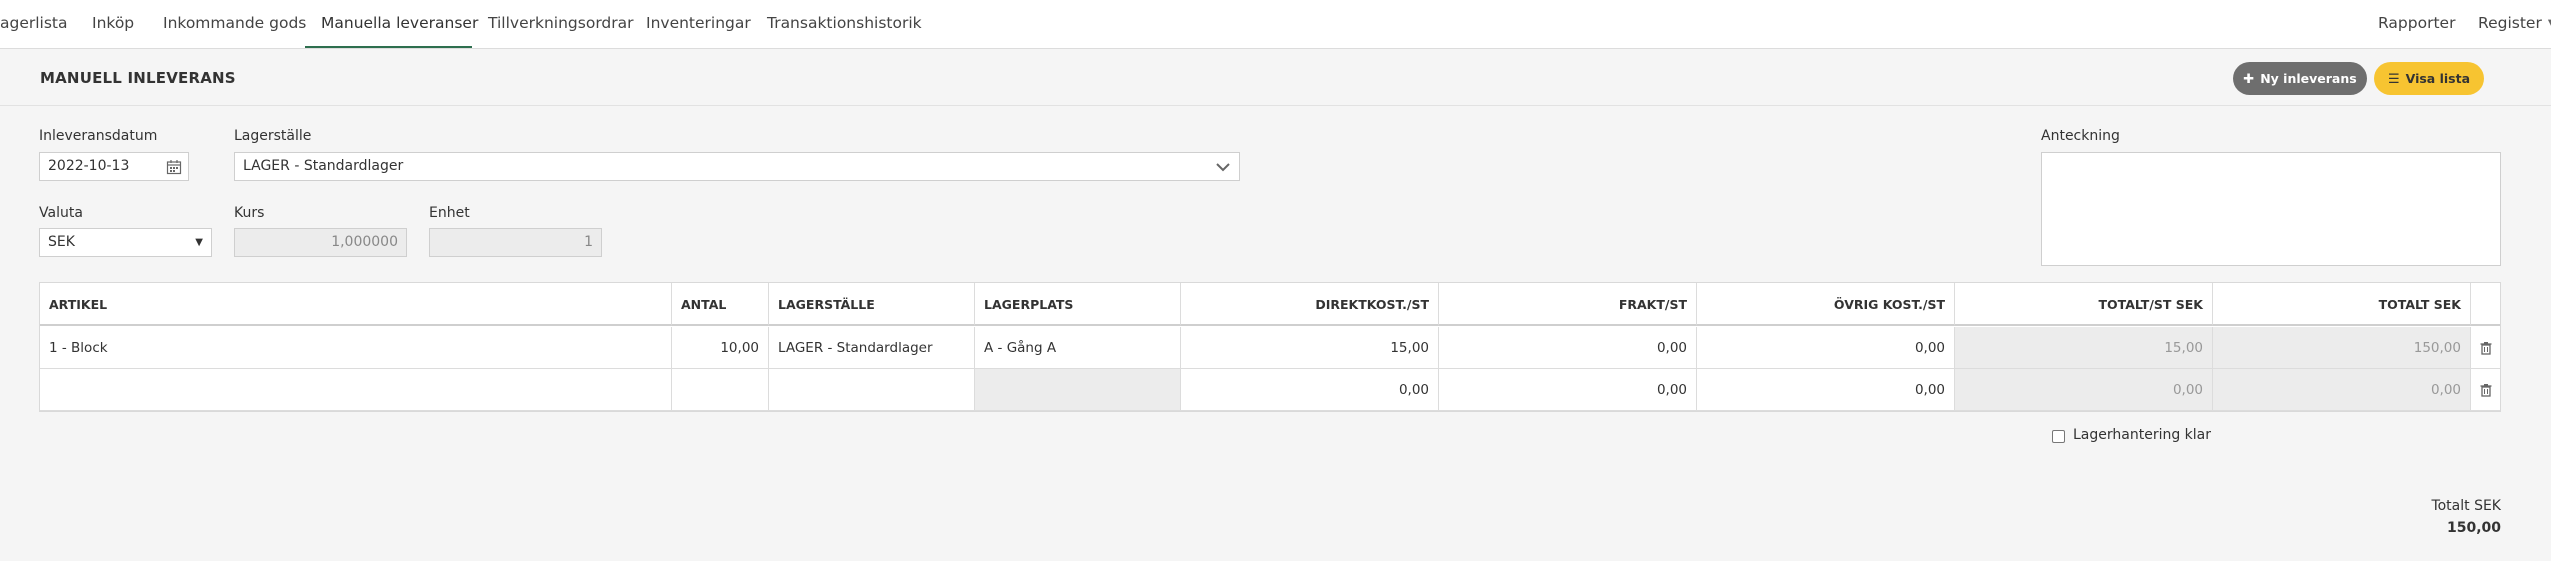 The image size is (2551, 561). I want to click on tab-inventeringar: Inventeringar, so click(698, 24).